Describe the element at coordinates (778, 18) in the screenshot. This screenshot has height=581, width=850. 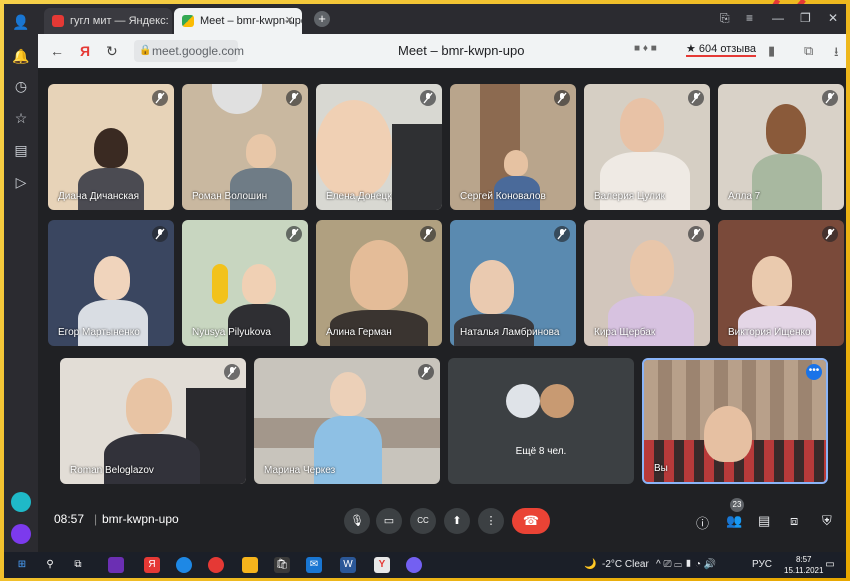
I see `minimize-icon: —` at that location.